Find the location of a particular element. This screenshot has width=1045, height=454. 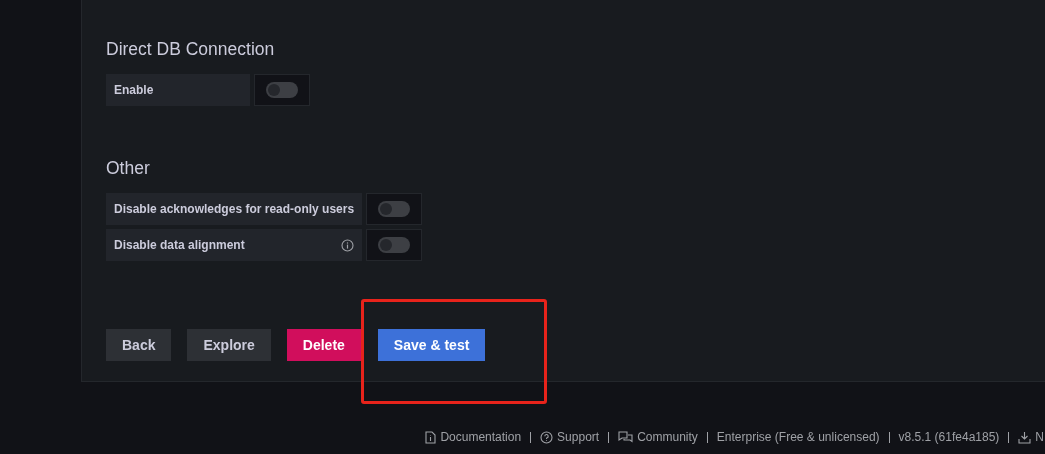

footer-link: Enterprise (Free & unlicensed) is located at coordinates (798, 437).